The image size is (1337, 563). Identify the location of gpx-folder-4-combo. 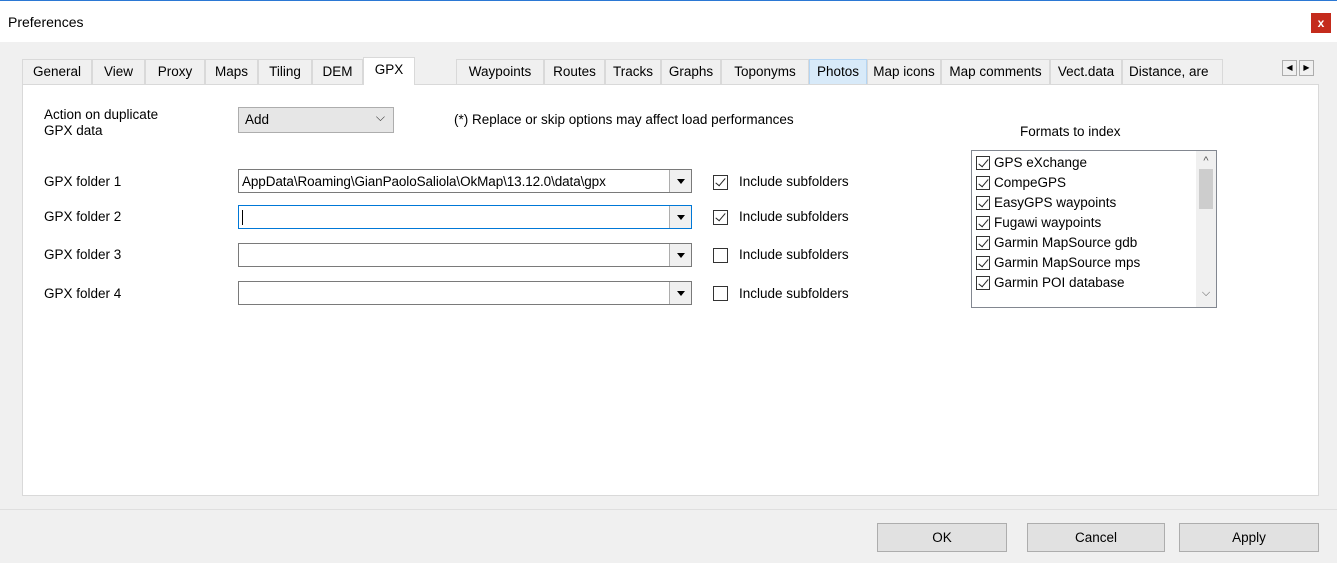
(465, 293).